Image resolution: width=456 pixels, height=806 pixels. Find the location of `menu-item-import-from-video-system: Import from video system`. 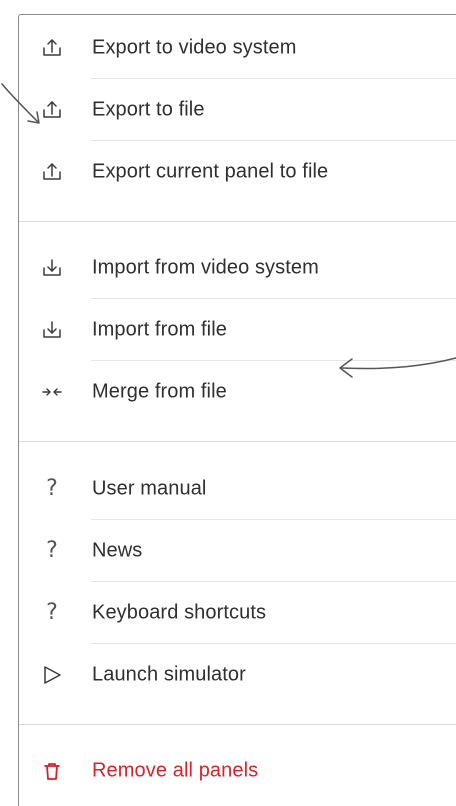

menu-item-import-from-video-system: Import from video system is located at coordinates (237, 268).